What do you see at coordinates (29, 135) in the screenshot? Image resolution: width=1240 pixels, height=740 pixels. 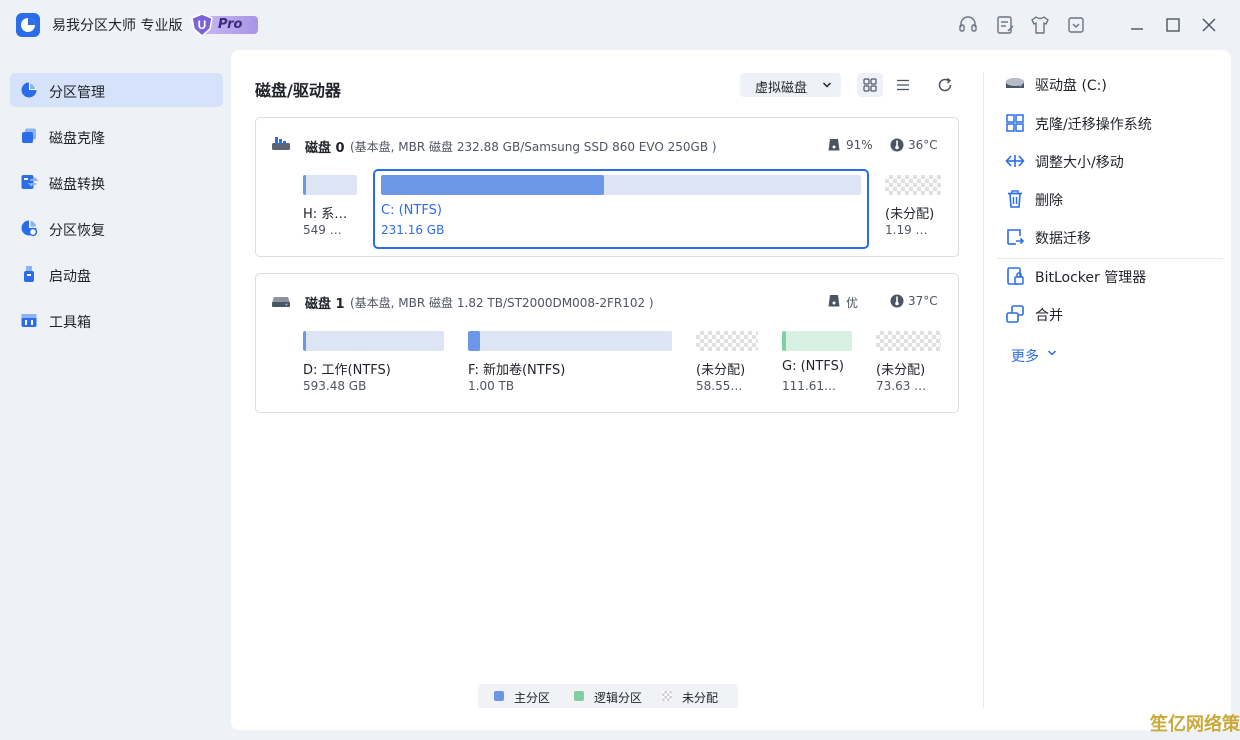 I see `clone-icon` at bounding box center [29, 135].